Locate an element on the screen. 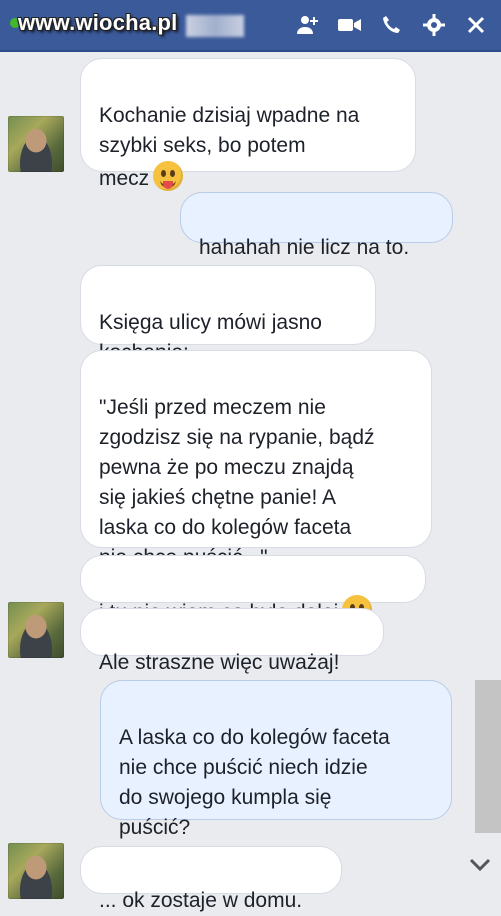 This screenshot has width=501, height=916. chat-header: www.wiocha.pl is located at coordinates (250, 26).